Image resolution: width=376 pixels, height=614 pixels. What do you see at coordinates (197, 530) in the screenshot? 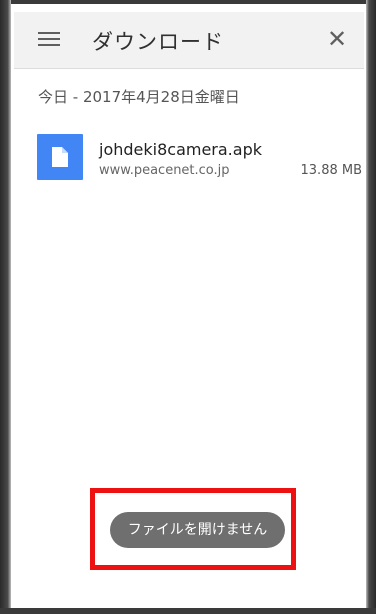
I see `toast-message: ファイルを開けません` at bounding box center [197, 530].